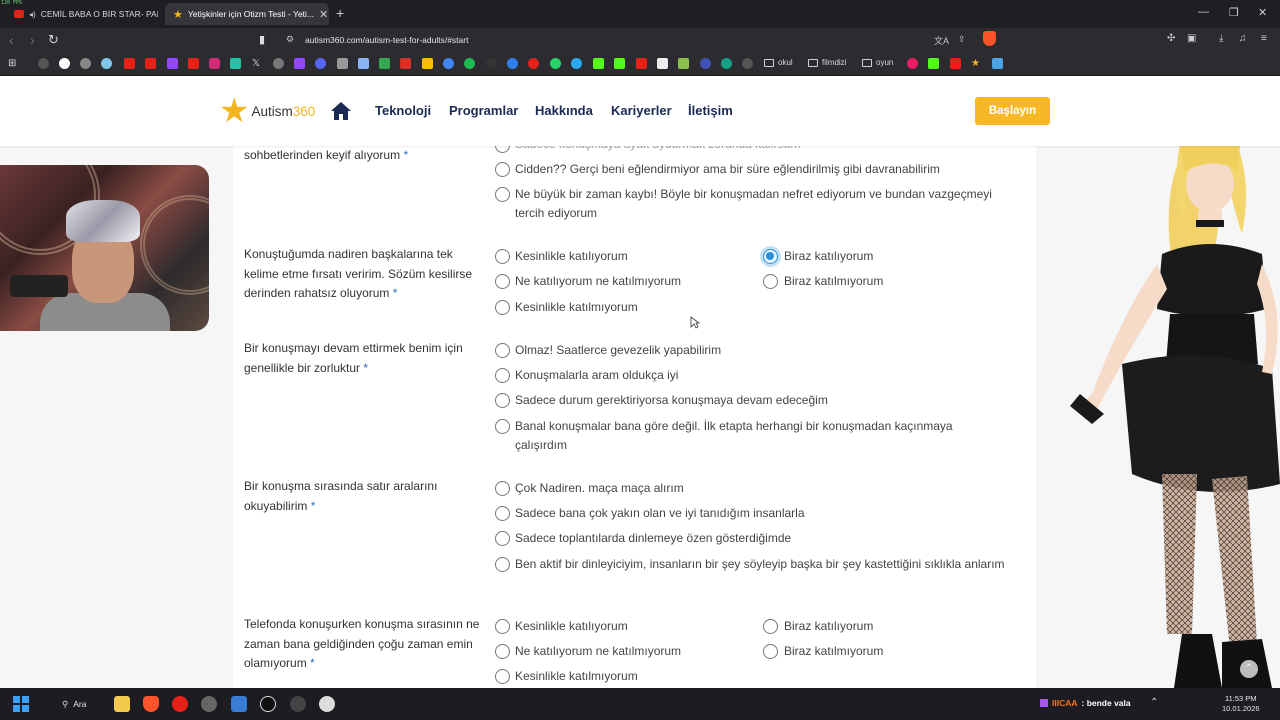 The image size is (1280, 720). I want to click on x-bookmark-icon: 𝕏, so click(256, 63).